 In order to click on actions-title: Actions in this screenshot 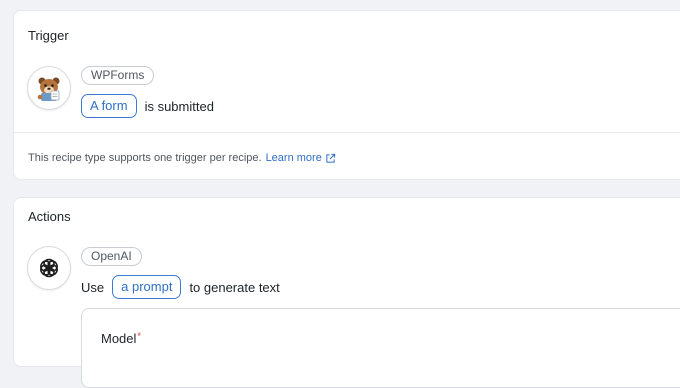, I will do `click(49, 216)`.